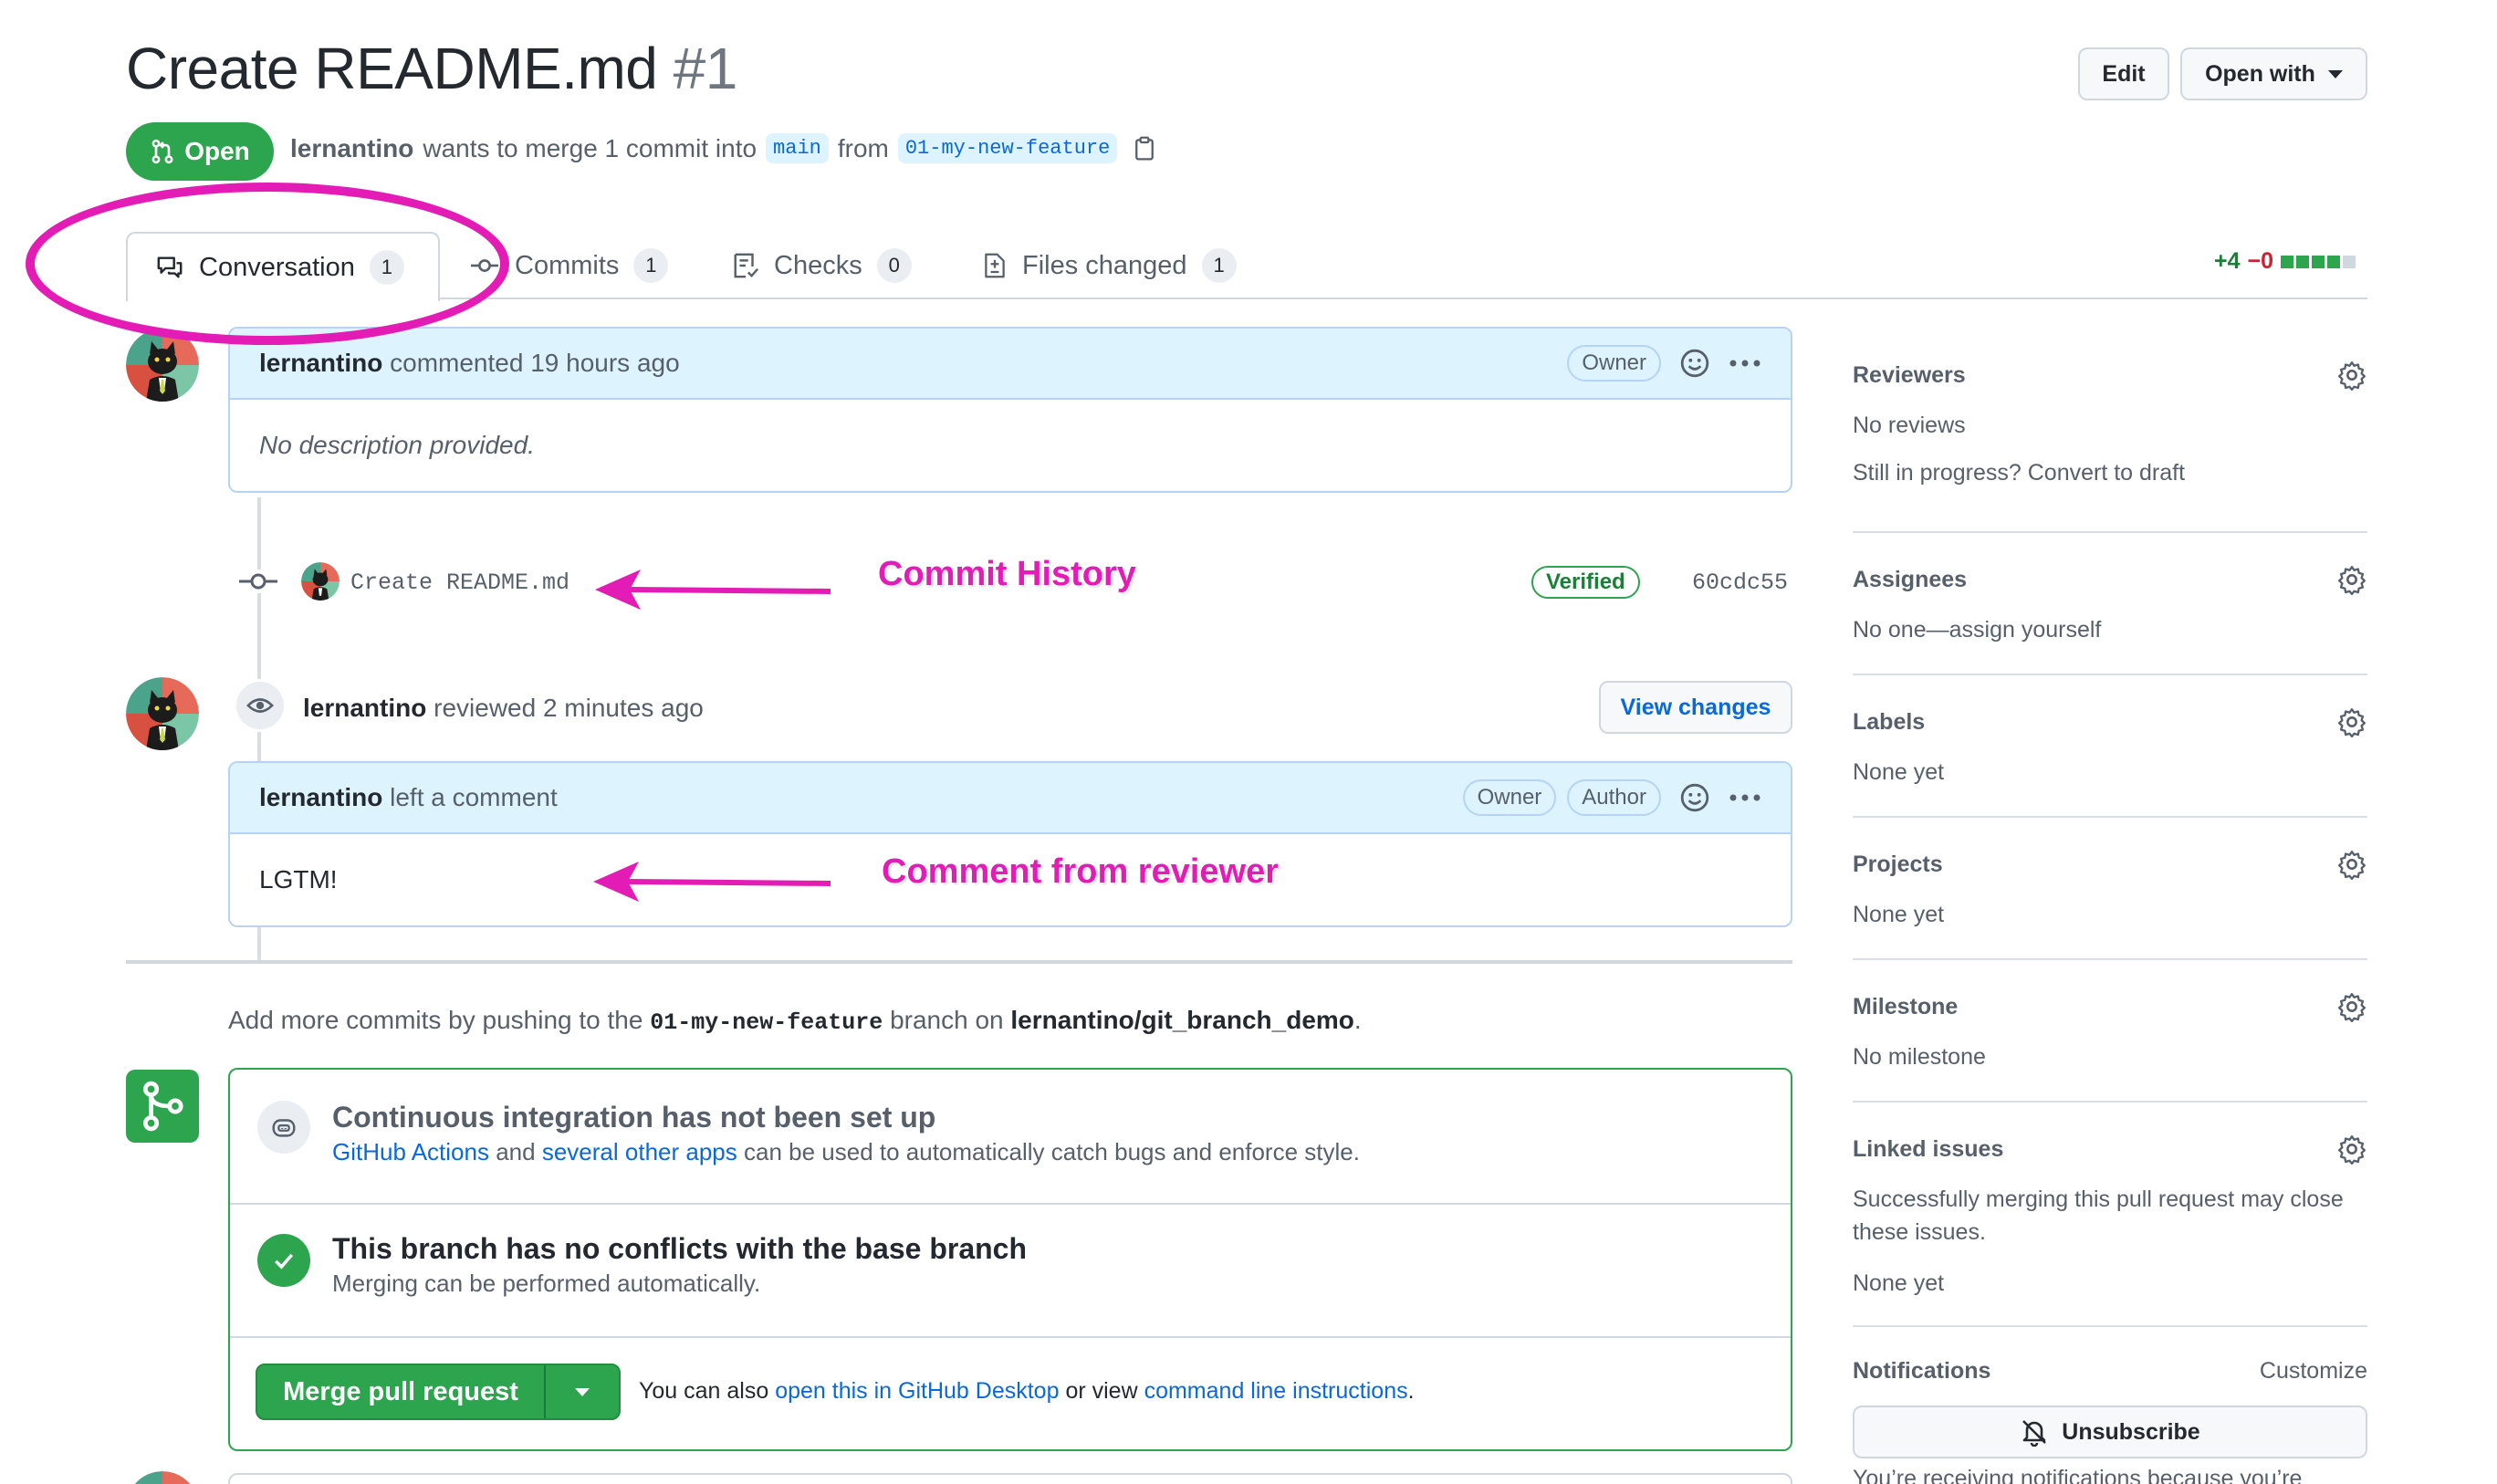 This screenshot has height=1484, width=2497. Describe the element at coordinates (1920, 1057) in the screenshot. I see `milestone-value: No milestone` at that location.